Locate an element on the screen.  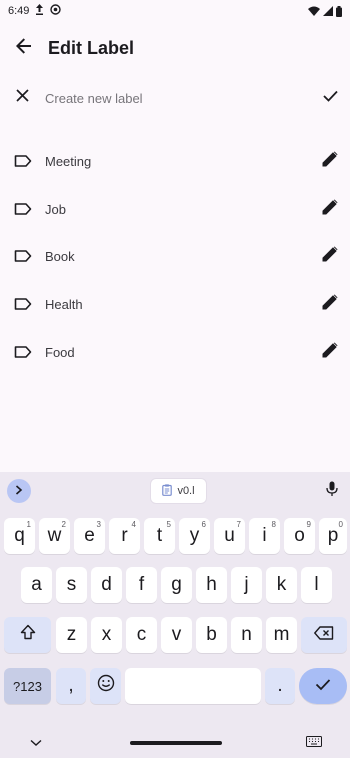
back-button is located at coordinates (24, 48).